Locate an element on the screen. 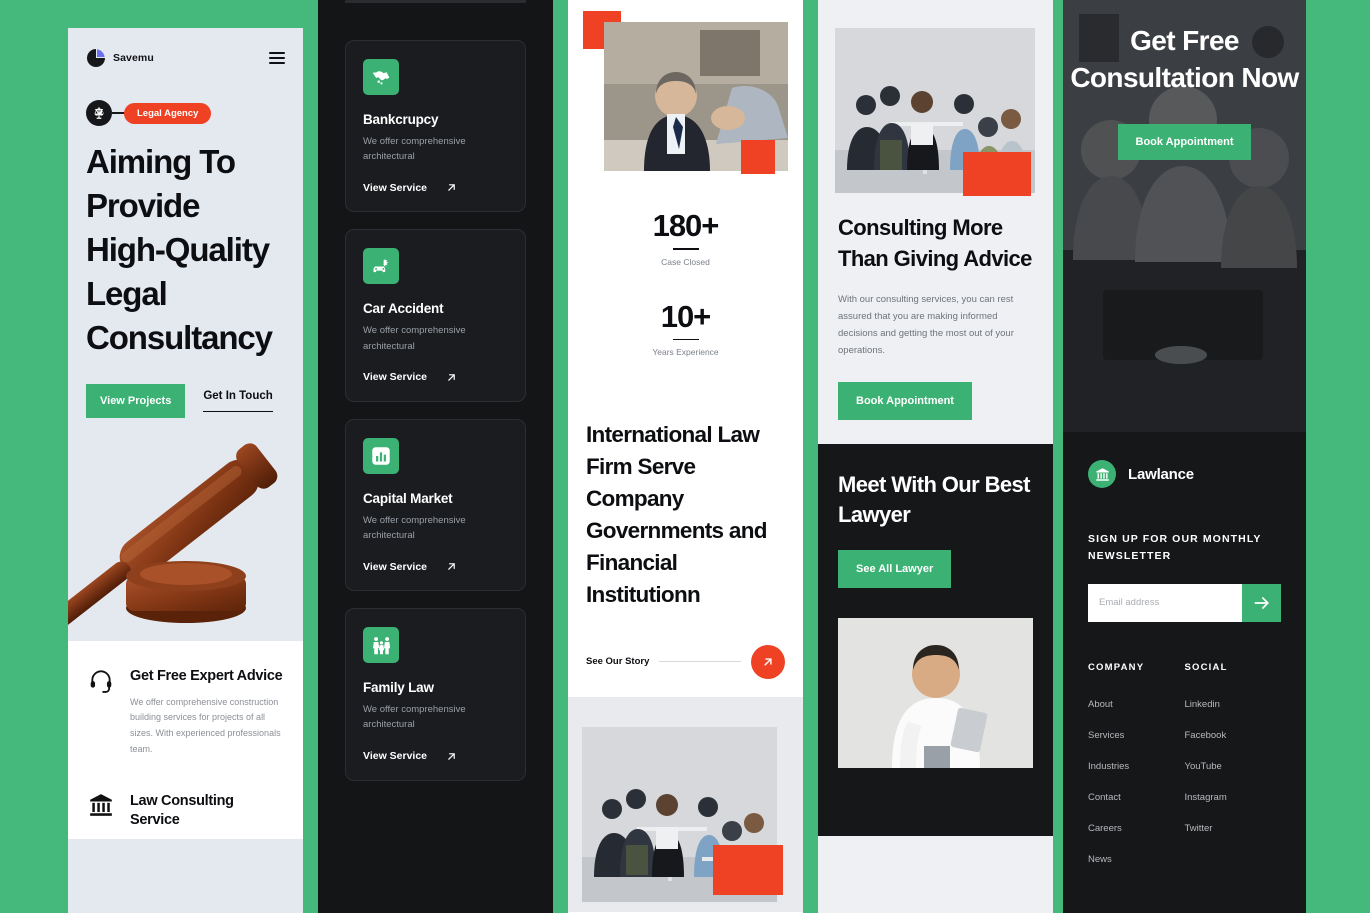 This screenshot has height=913, width=1370. footer-link: YouTube is located at coordinates (1233, 766).